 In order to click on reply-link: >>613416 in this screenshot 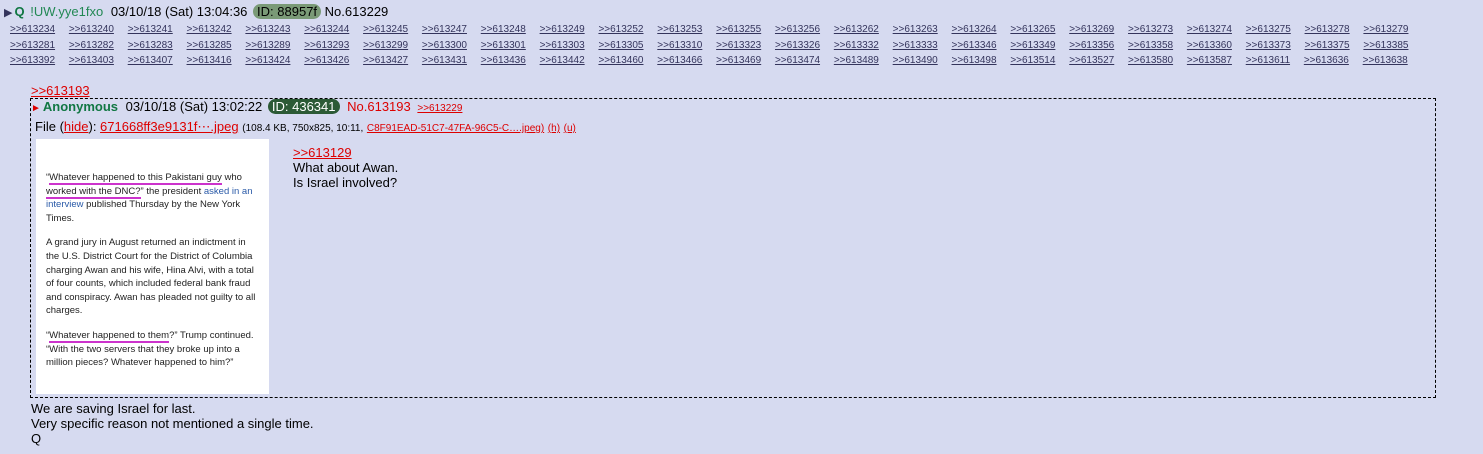, I will do `click(209, 60)`.